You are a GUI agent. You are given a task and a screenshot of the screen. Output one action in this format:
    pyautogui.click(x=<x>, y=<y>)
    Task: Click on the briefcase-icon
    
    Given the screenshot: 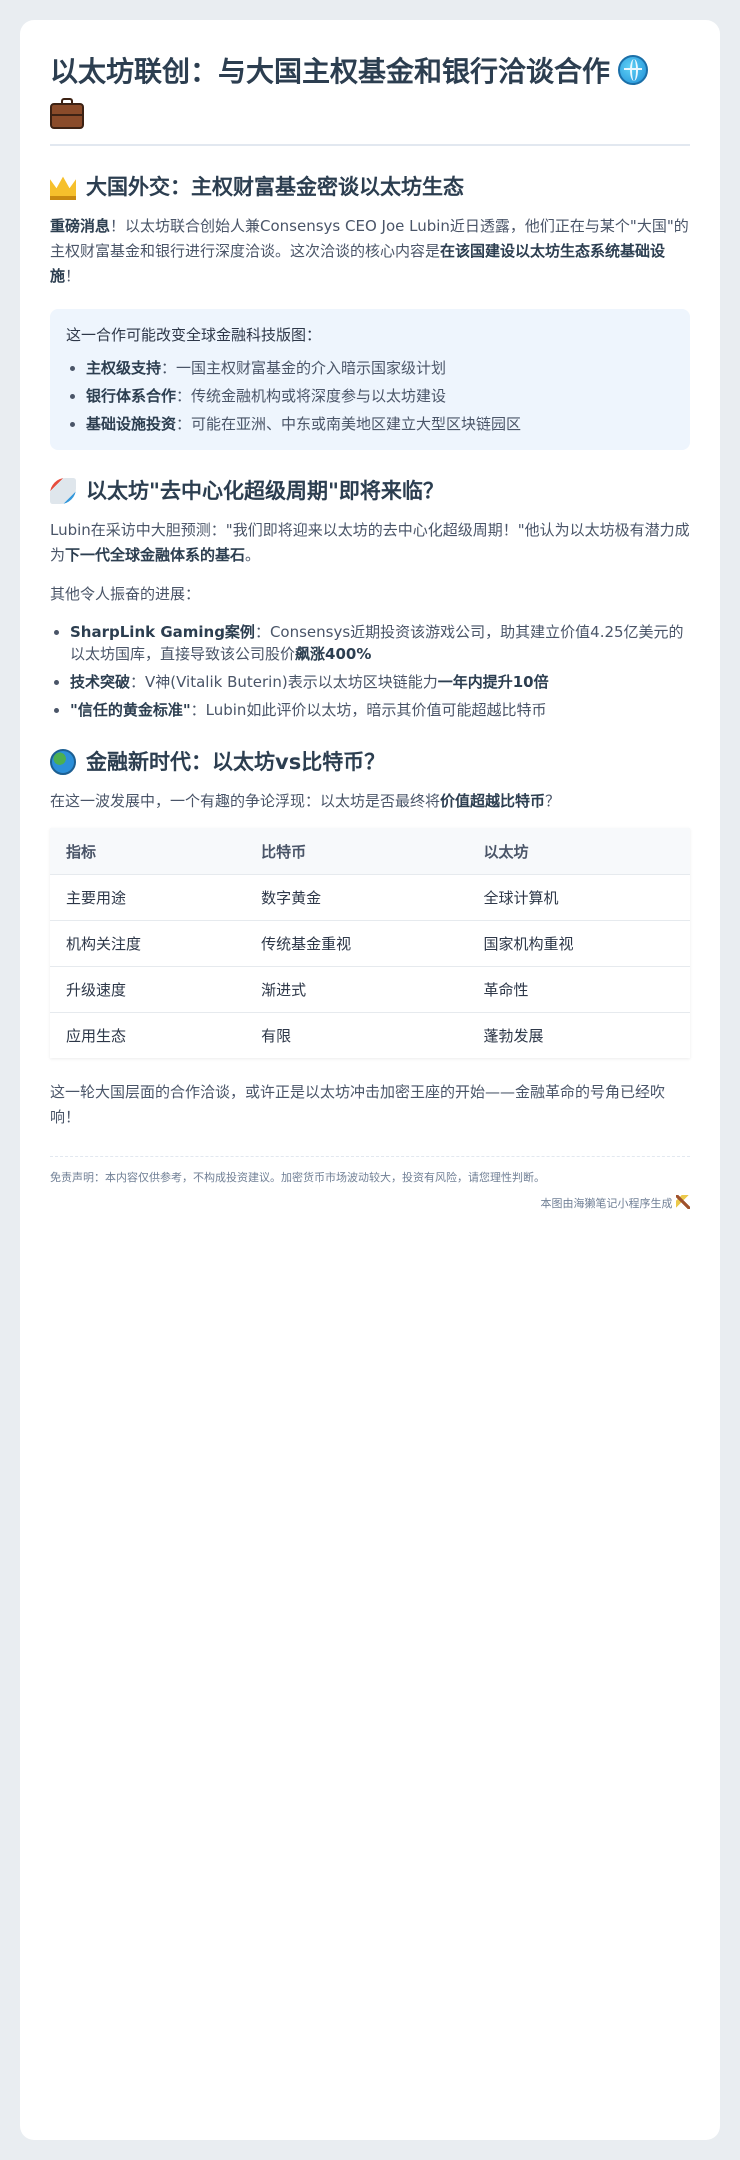 What is the action you would take?
    pyautogui.click(x=67, y=113)
    